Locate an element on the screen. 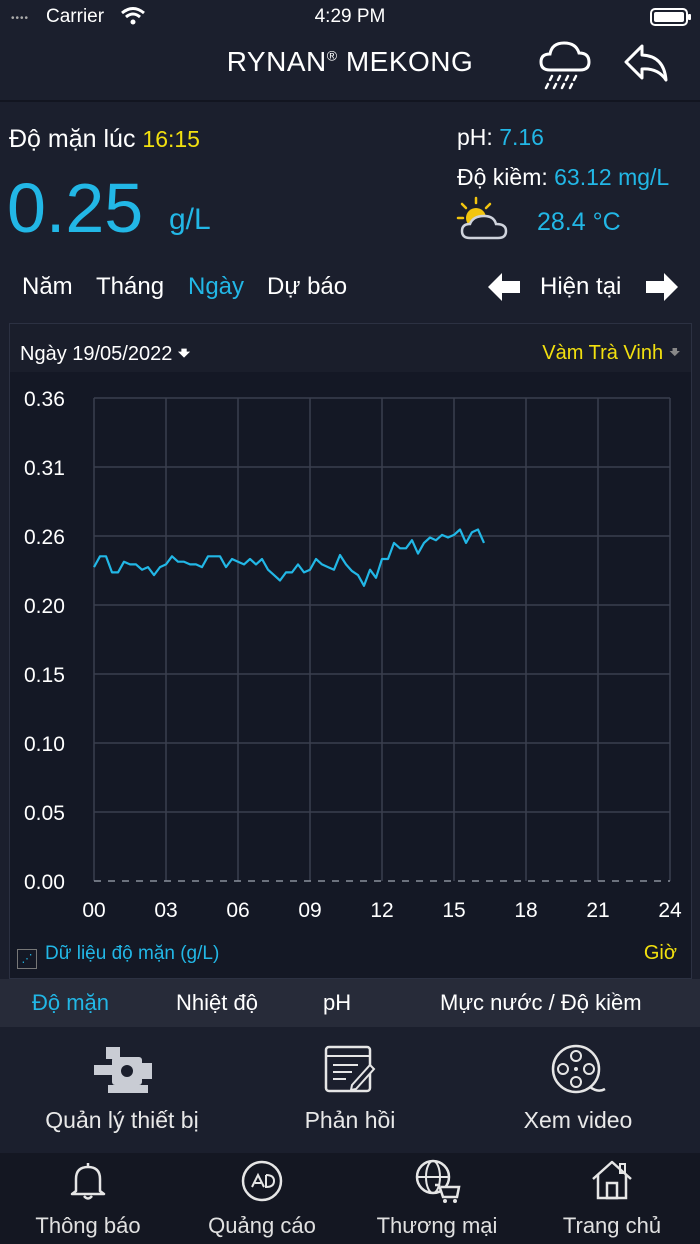  globe-cart-icon is located at coordinates (438, 1181).